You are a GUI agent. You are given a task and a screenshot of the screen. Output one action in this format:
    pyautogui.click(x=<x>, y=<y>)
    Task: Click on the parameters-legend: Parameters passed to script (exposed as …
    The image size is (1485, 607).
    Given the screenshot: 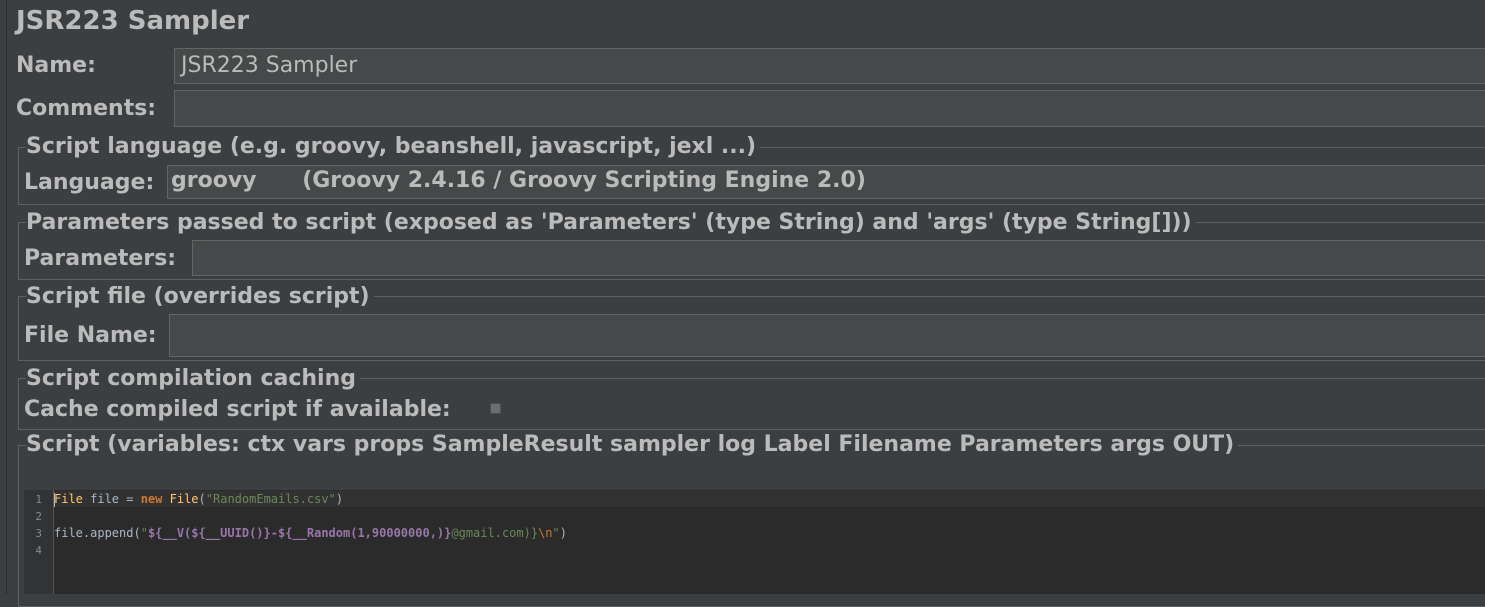 What is the action you would take?
    pyautogui.click(x=611, y=222)
    